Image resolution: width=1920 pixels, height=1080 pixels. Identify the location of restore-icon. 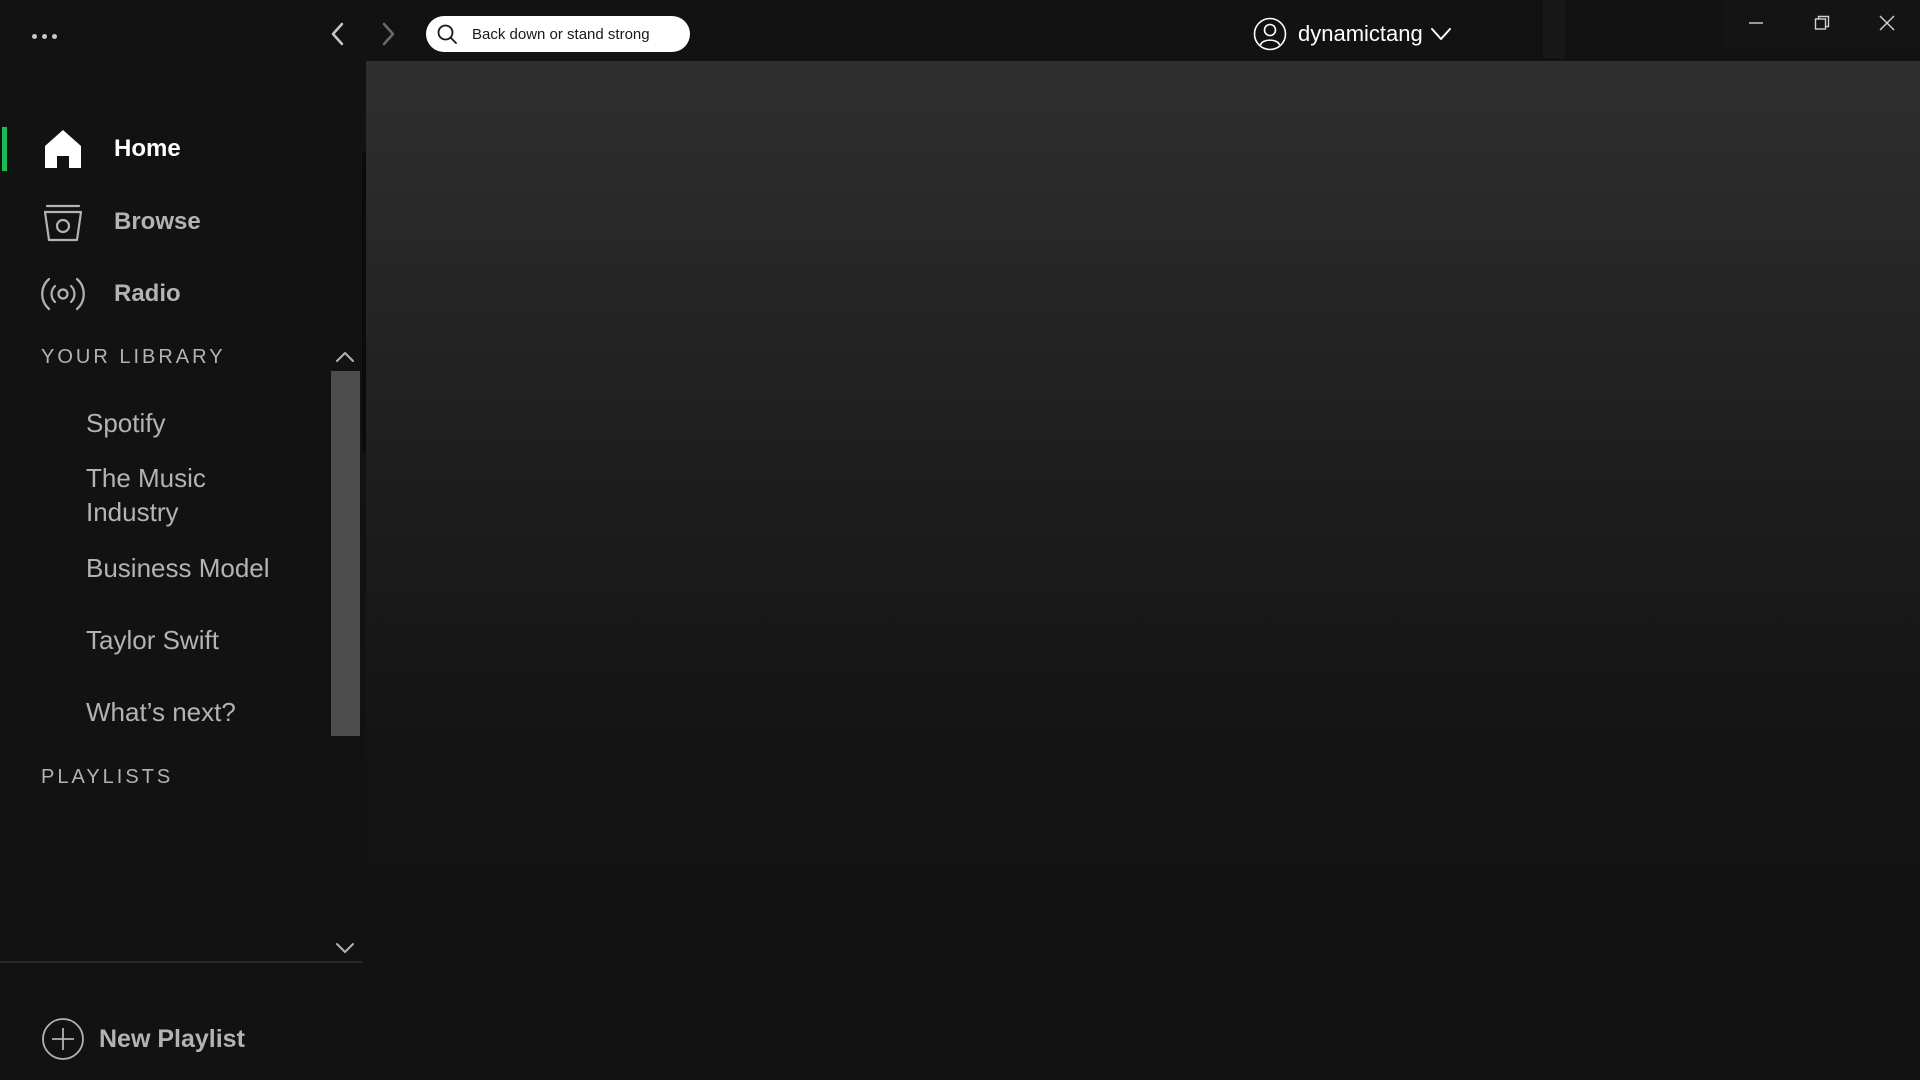
(1821, 22).